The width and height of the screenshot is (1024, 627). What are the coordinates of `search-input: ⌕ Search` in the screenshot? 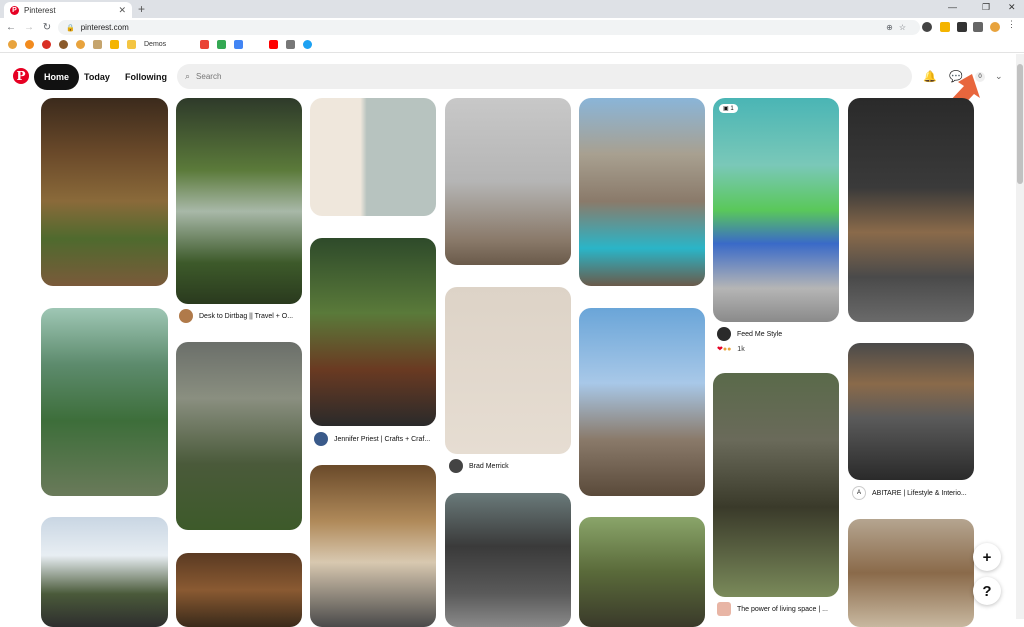 It's located at (544, 76).